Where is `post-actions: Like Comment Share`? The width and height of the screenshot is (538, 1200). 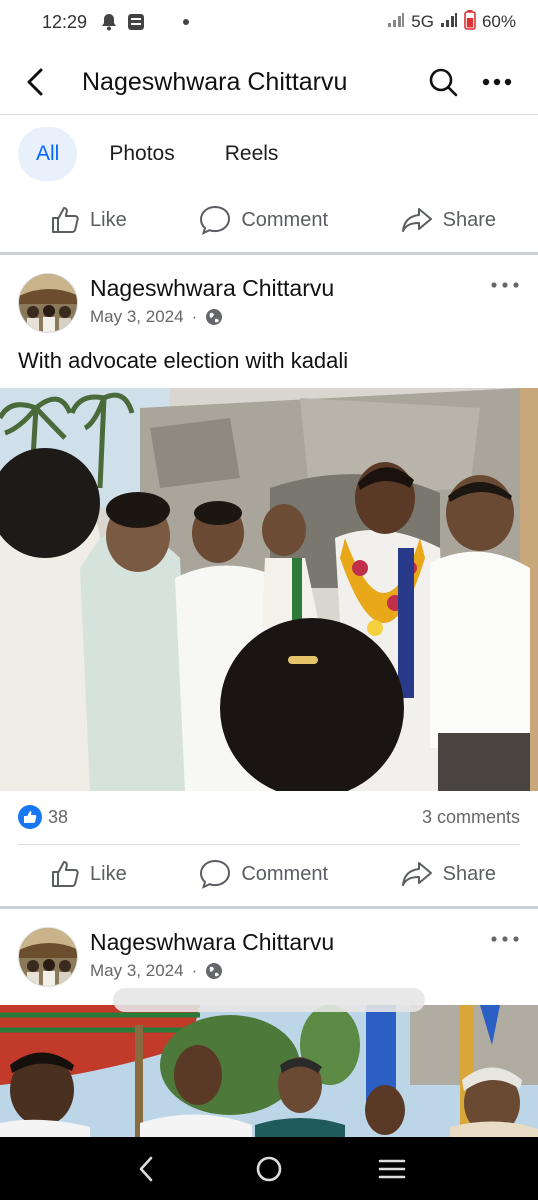
post-actions: Like Comment Share is located at coordinates (269, 874).